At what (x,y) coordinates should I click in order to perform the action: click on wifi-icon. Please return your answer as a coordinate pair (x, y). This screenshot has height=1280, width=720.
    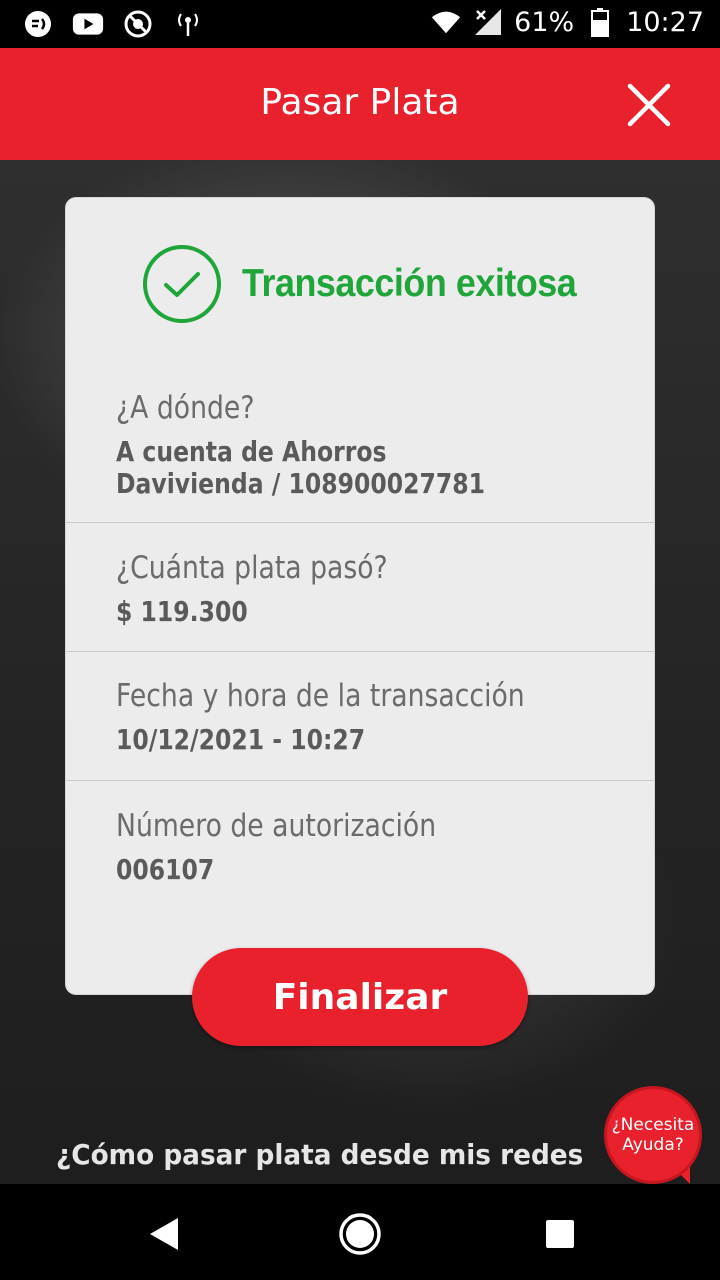
    Looking at the image, I should click on (446, 22).